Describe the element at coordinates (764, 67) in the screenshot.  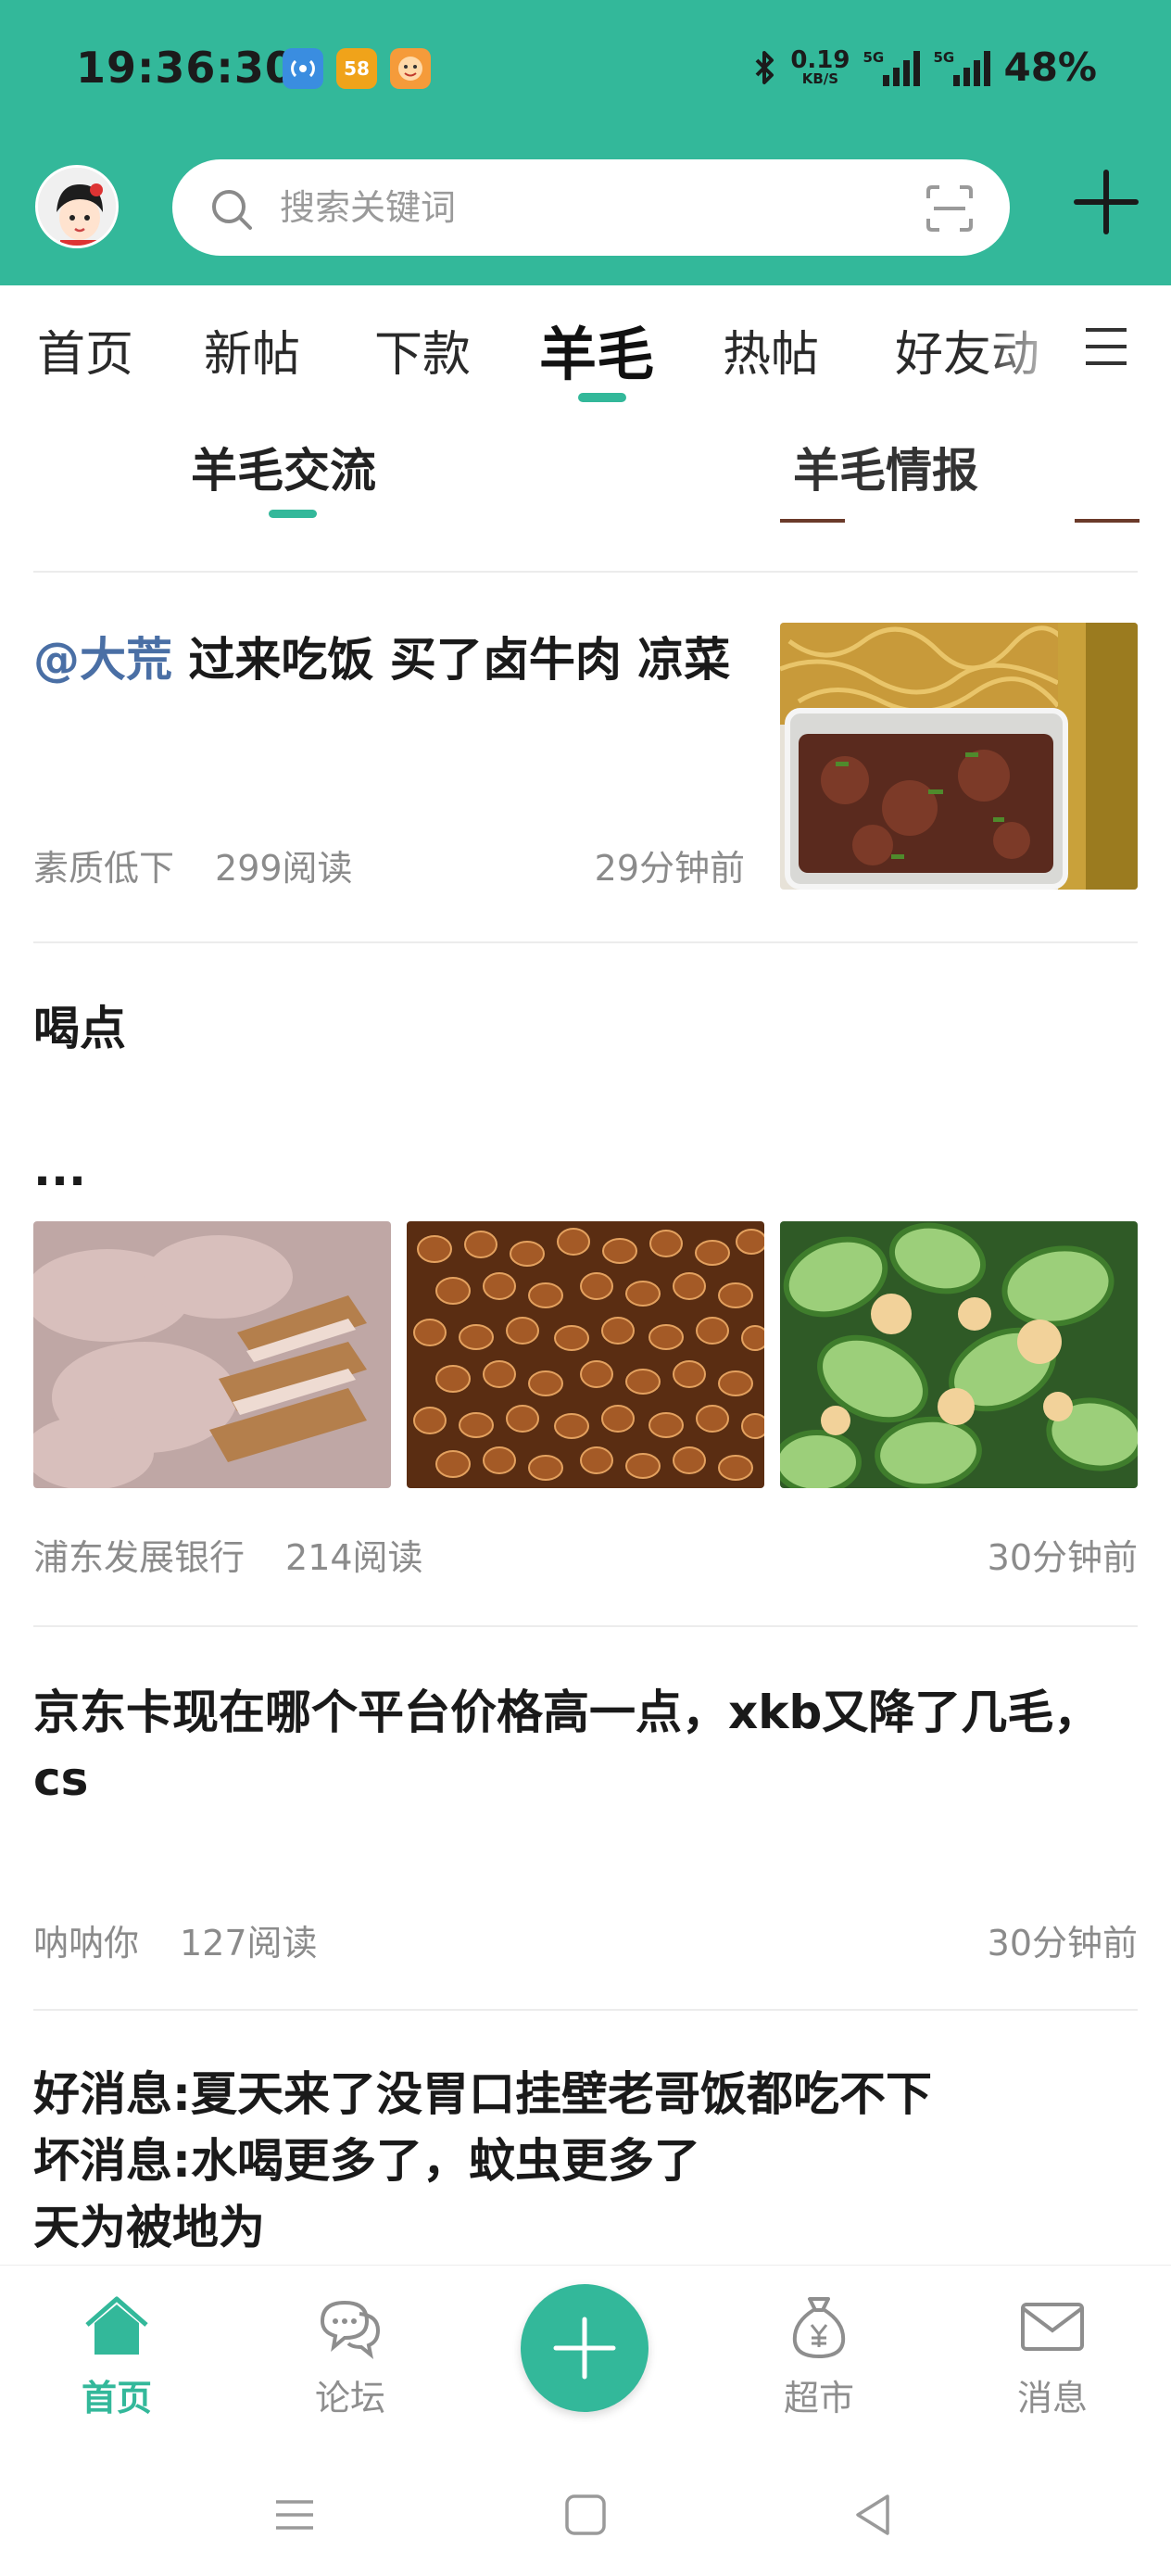
I see `bluetooth-icon` at that location.